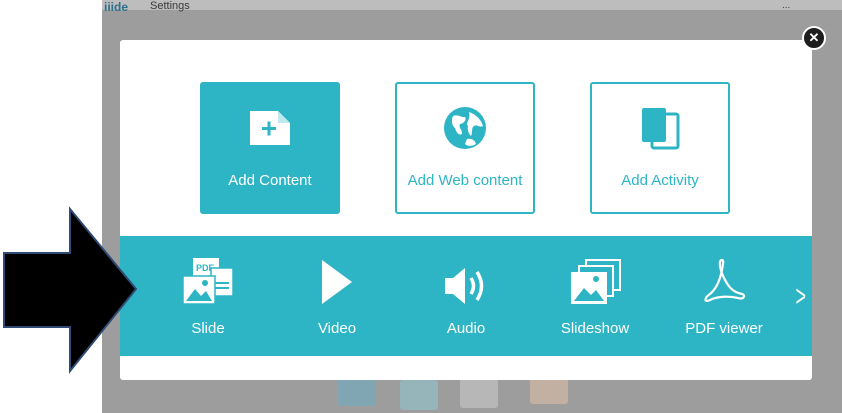  What do you see at coordinates (270, 128) in the screenshot?
I see `add-content-icon` at bounding box center [270, 128].